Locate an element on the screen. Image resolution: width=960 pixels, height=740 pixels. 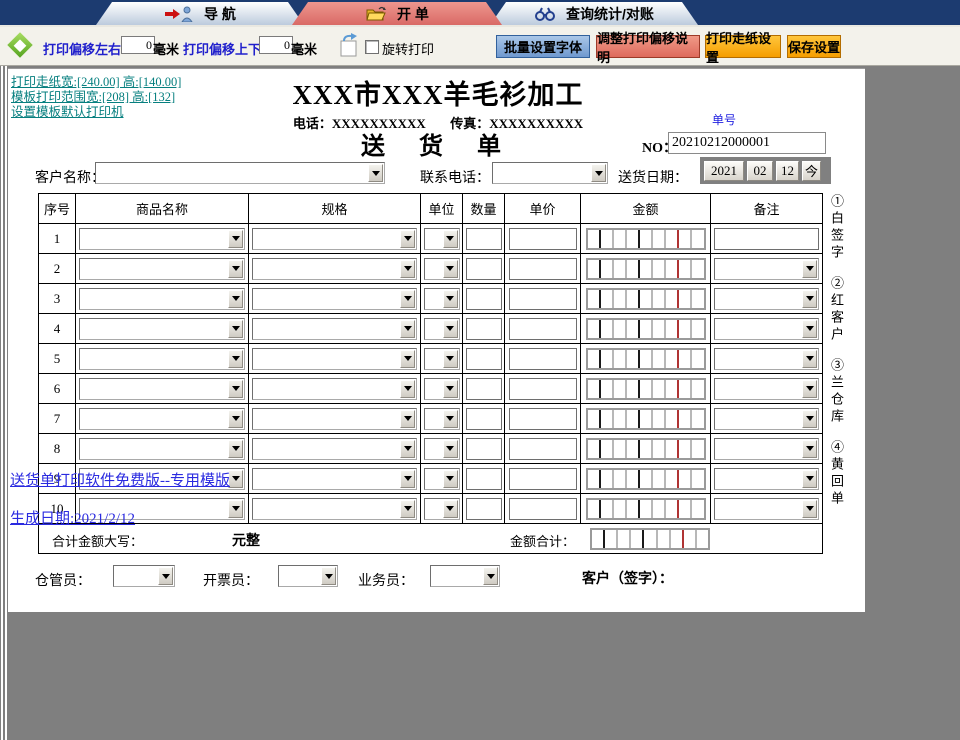
row-4-unit-combobox is located at coordinates (441, 328).